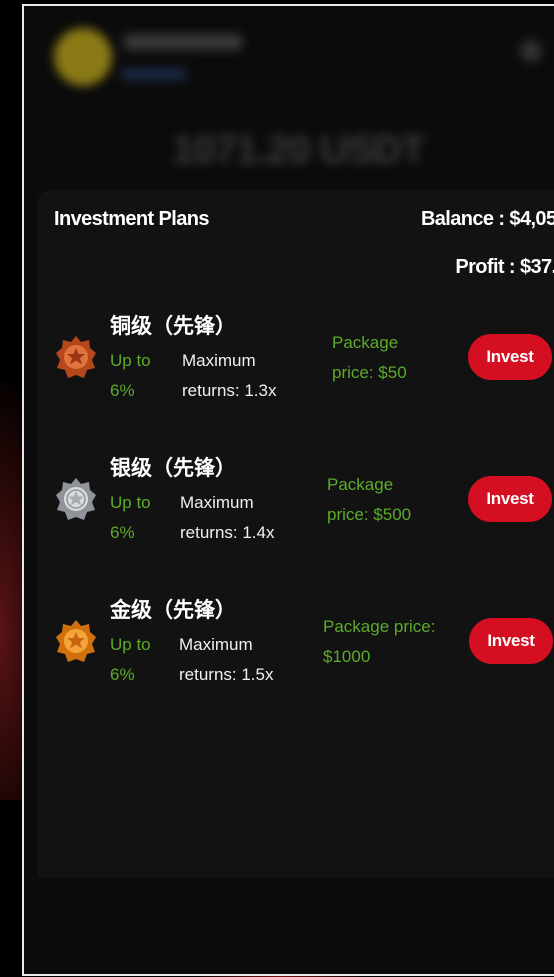 This screenshot has width=554, height=977. What do you see at coordinates (242, 376) in the screenshot?
I see `plan-max-returns: Maximum returns: 1.3x` at bounding box center [242, 376].